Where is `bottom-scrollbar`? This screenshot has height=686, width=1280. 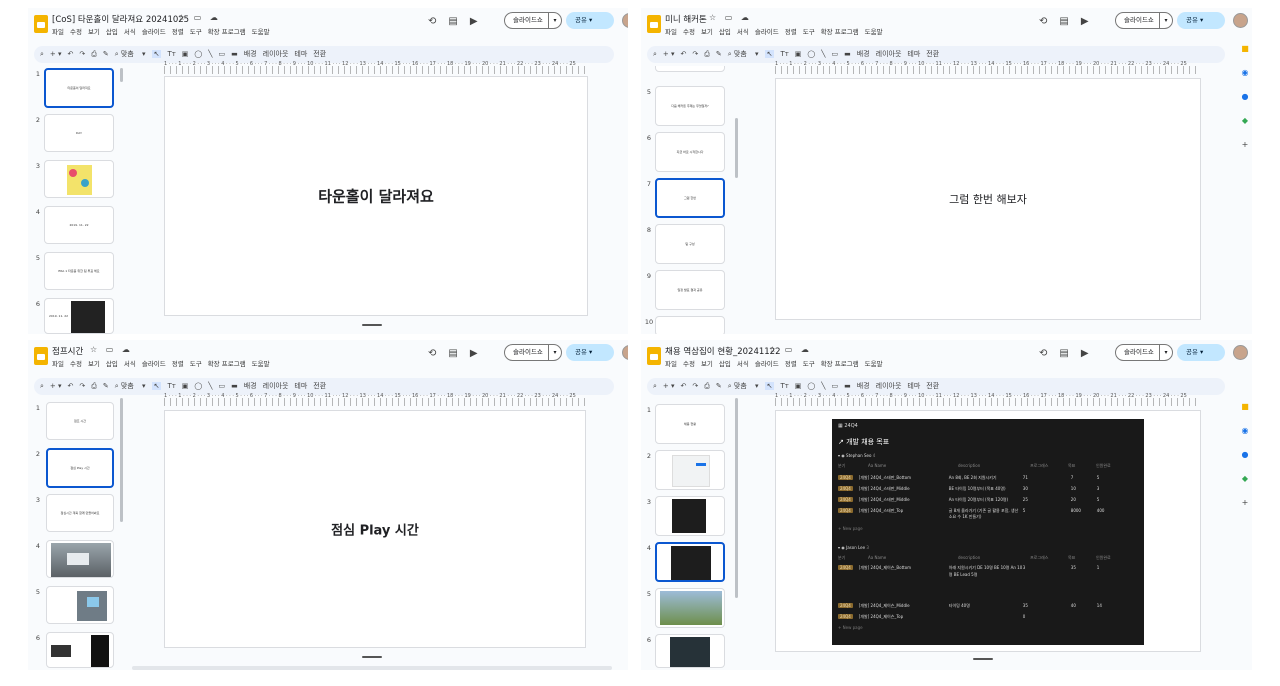
bottom-scrollbar is located at coordinates (372, 668).